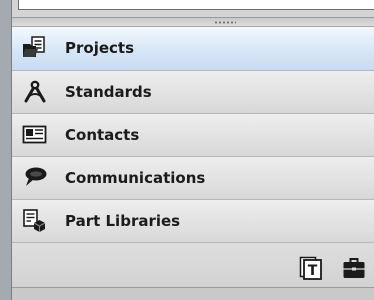 The image size is (374, 300). Describe the element at coordinates (100, 48) in the screenshot. I see `nav-item-label: Projects` at that location.